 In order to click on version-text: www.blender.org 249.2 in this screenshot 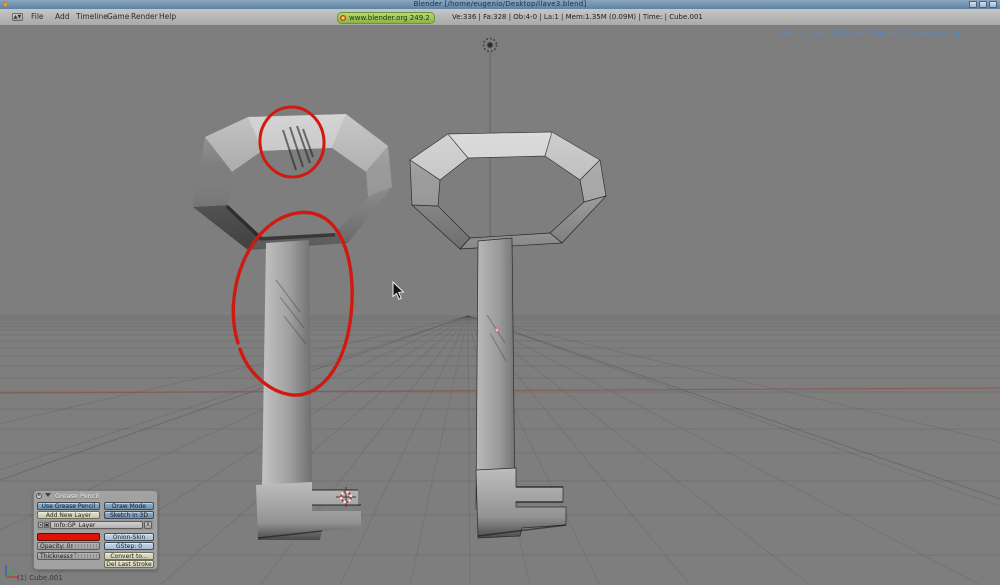, I will do `click(389, 18)`.